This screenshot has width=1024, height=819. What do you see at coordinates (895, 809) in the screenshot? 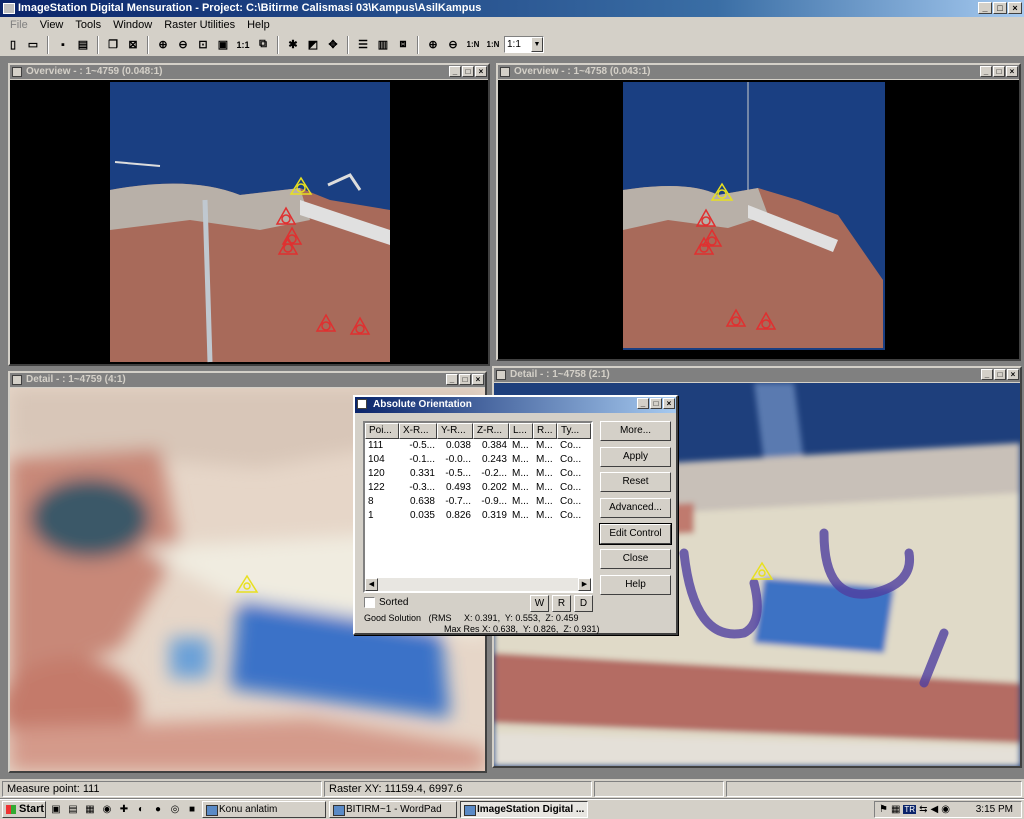
I see `tray-icon: ▦` at bounding box center [895, 809].